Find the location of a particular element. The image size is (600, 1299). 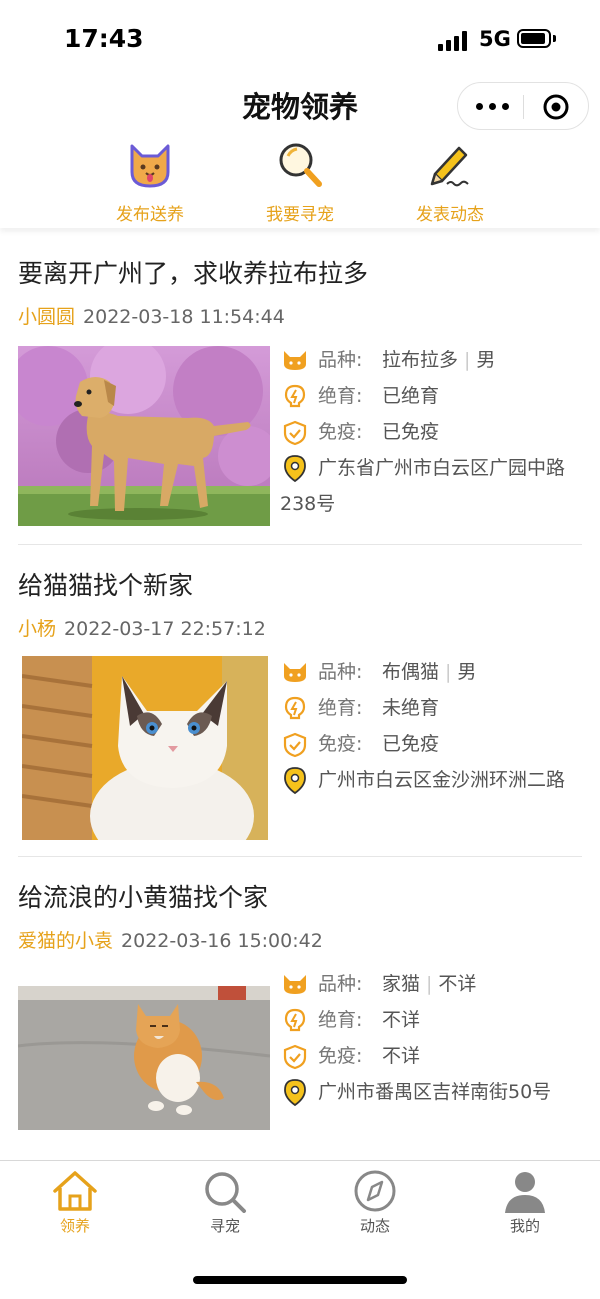

post-moment-button: 发表动态 is located at coordinates (450, 182).